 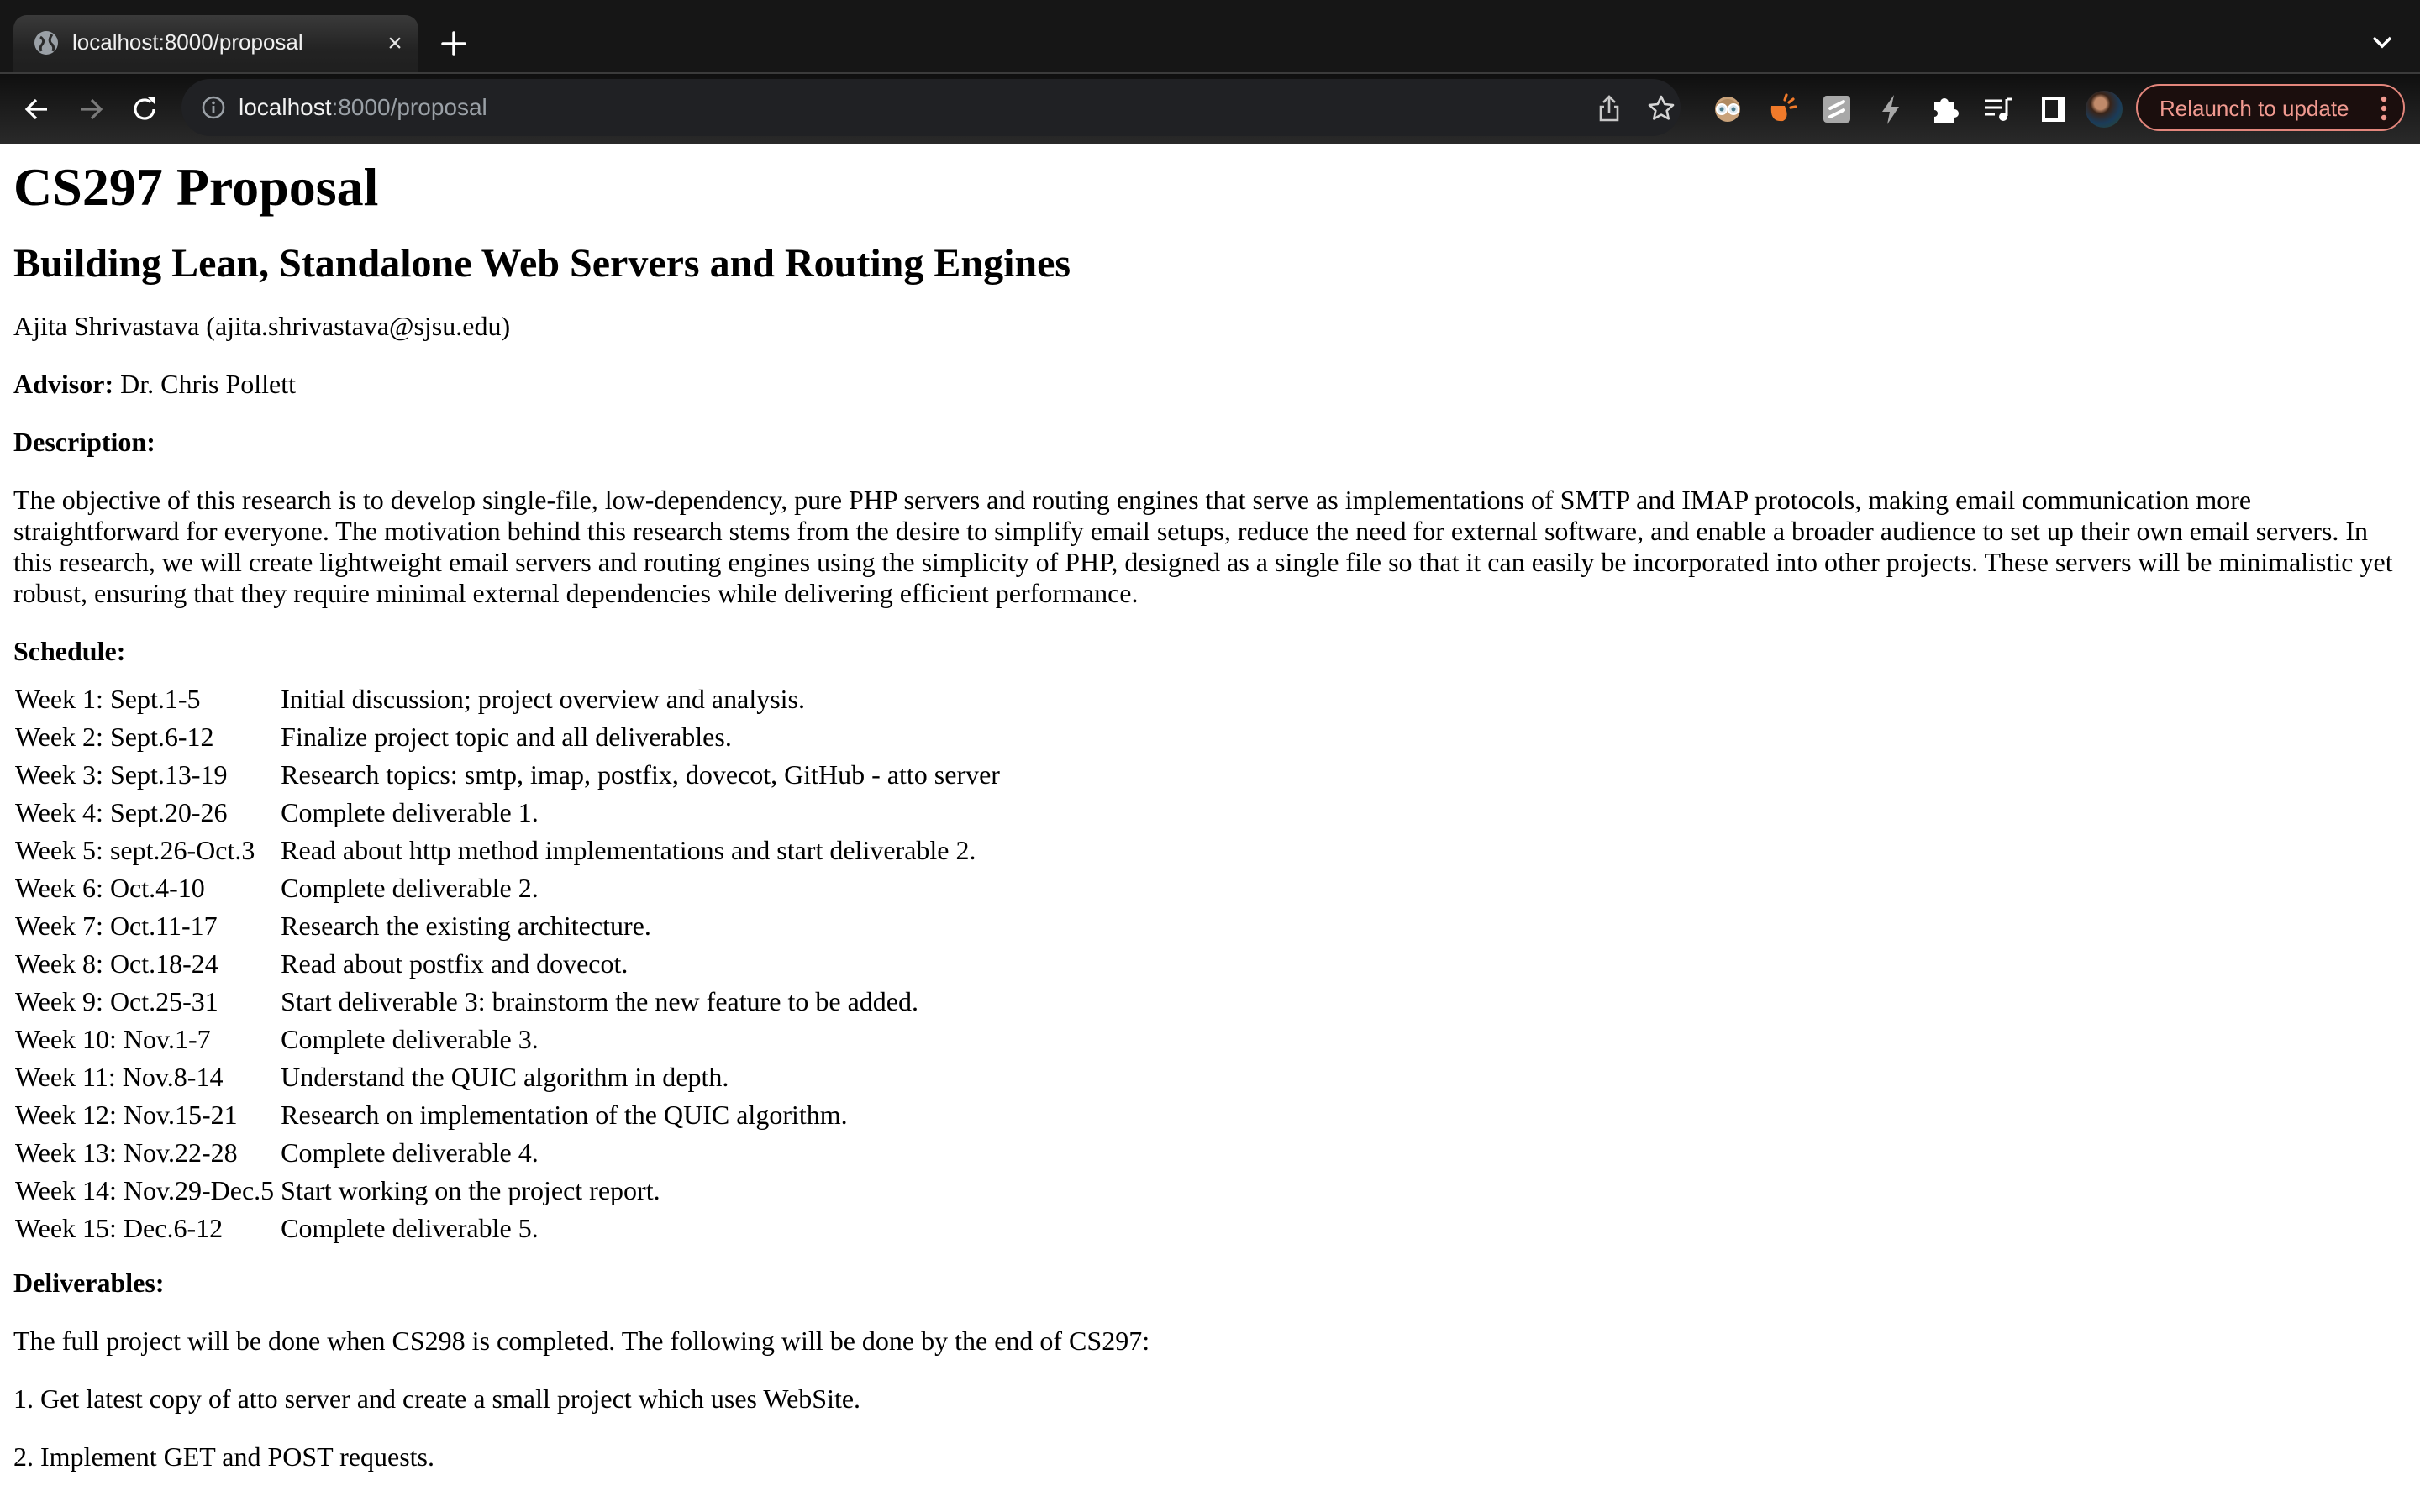 I want to click on schedule-week: Week 3: Sept.13-19, so click(x=121, y=774).